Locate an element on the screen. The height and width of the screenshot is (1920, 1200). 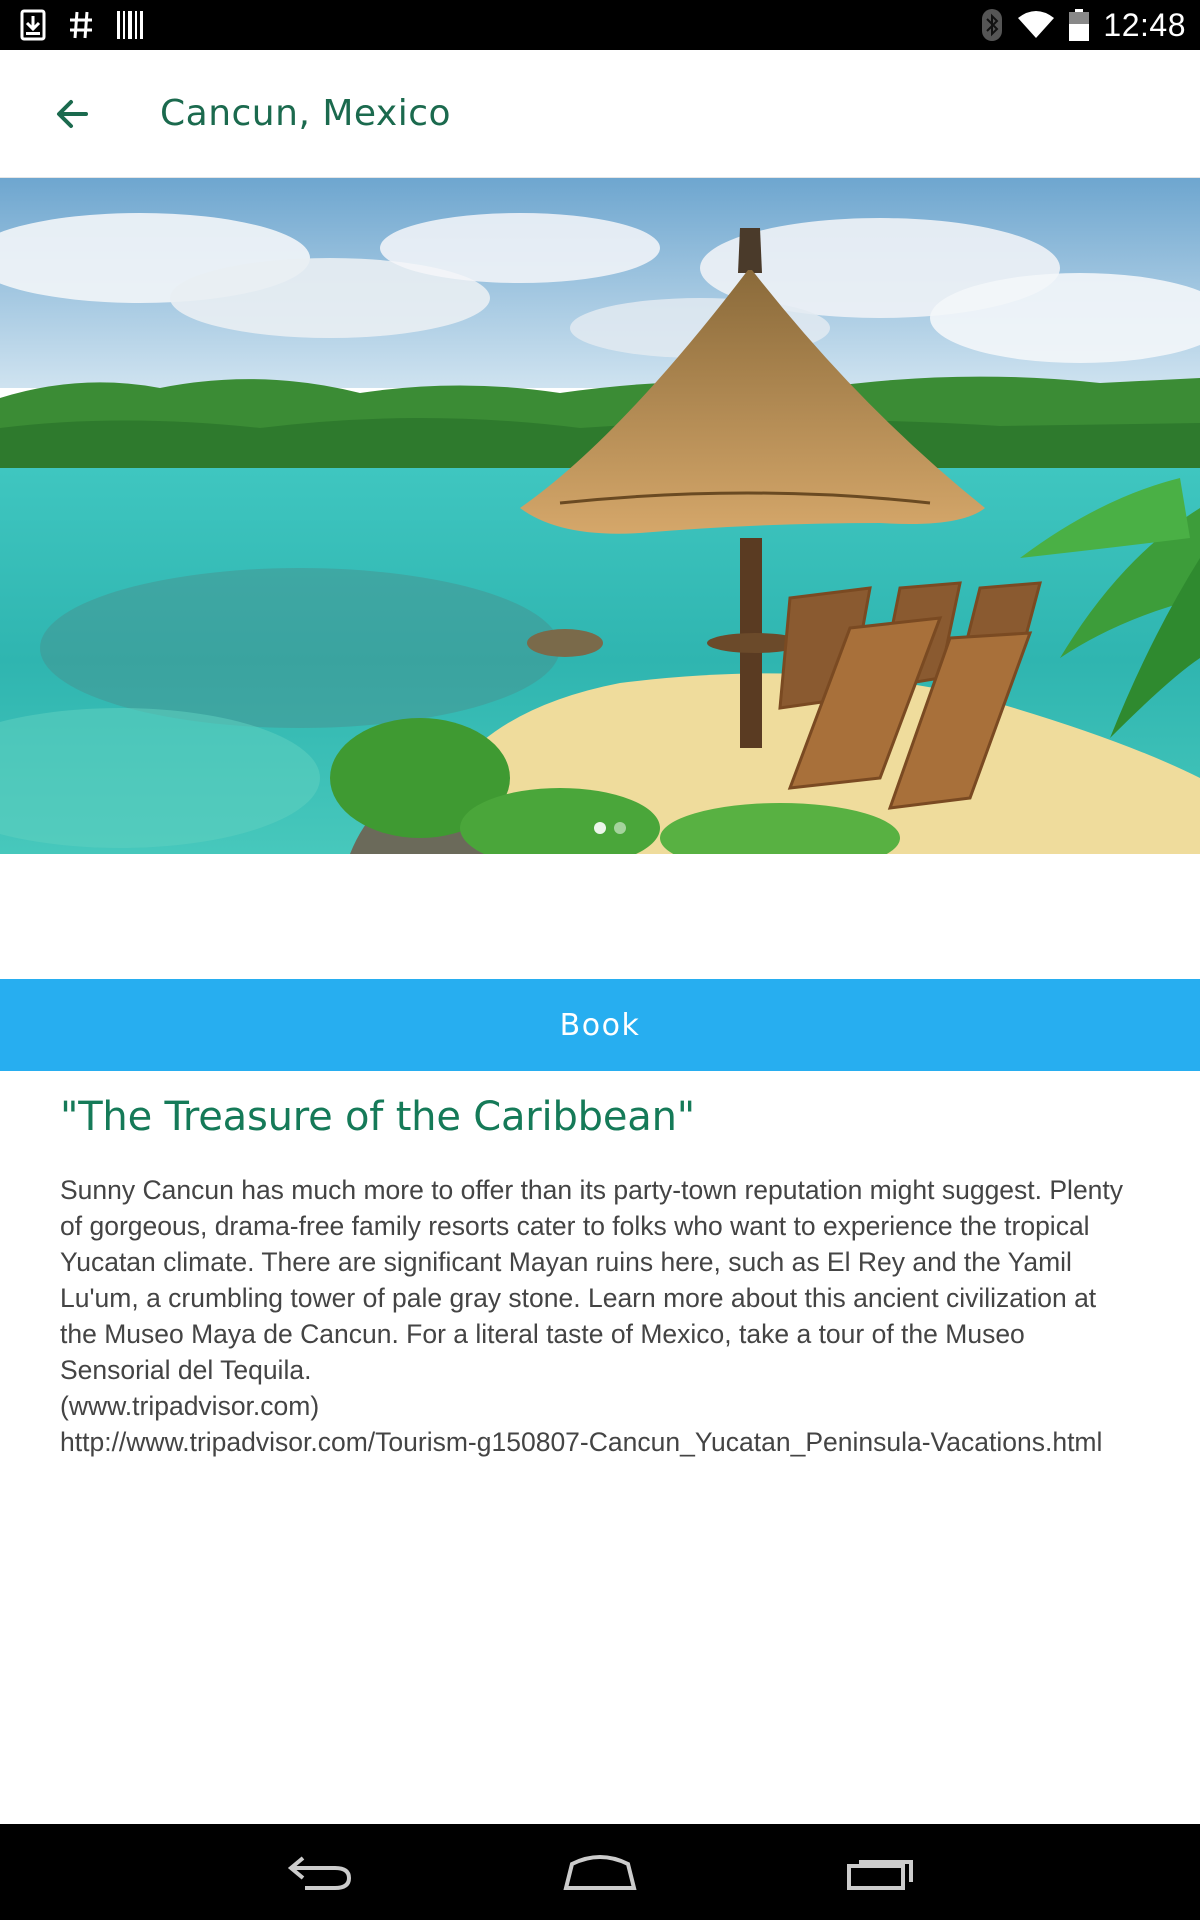
status-bar-right: 12:48 is located at coordinates (1083, 25).